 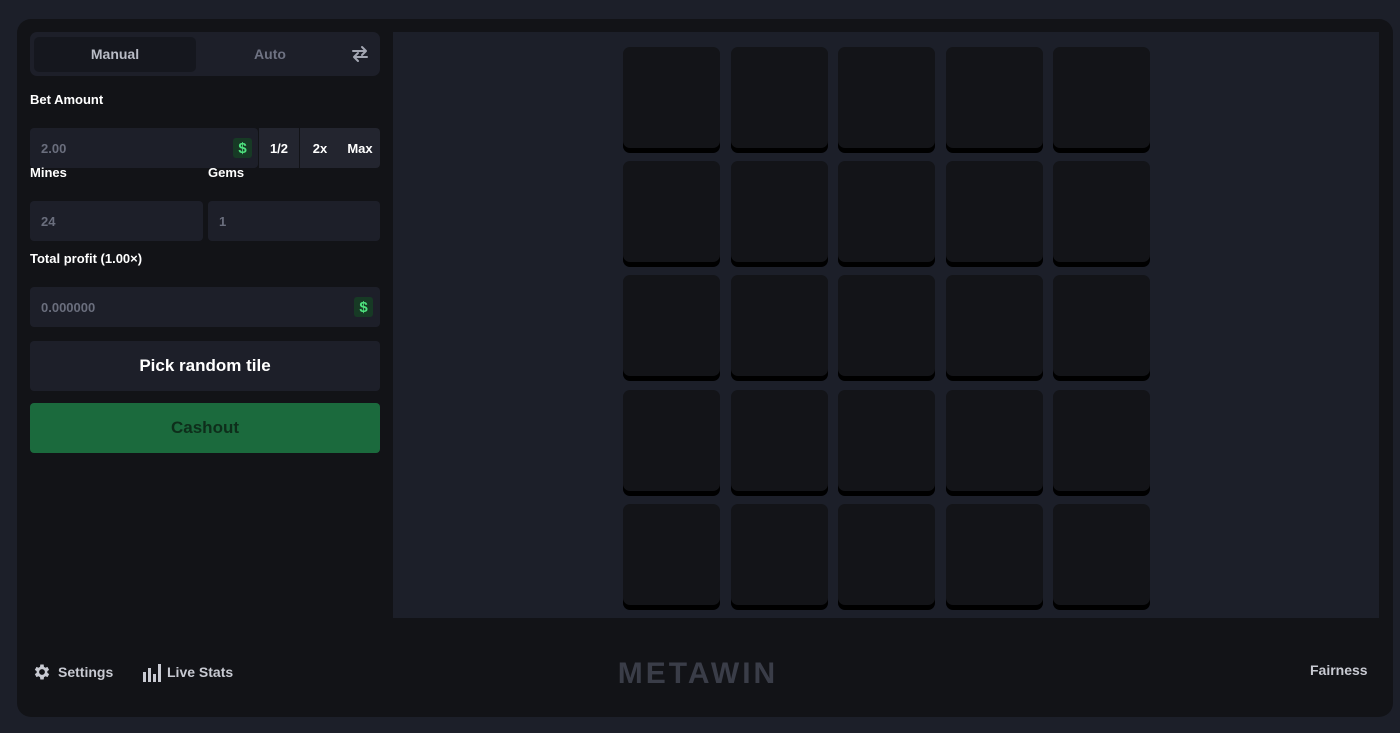 I want to click on live-stats-button: Live Stats, so click(x=188, y=672).